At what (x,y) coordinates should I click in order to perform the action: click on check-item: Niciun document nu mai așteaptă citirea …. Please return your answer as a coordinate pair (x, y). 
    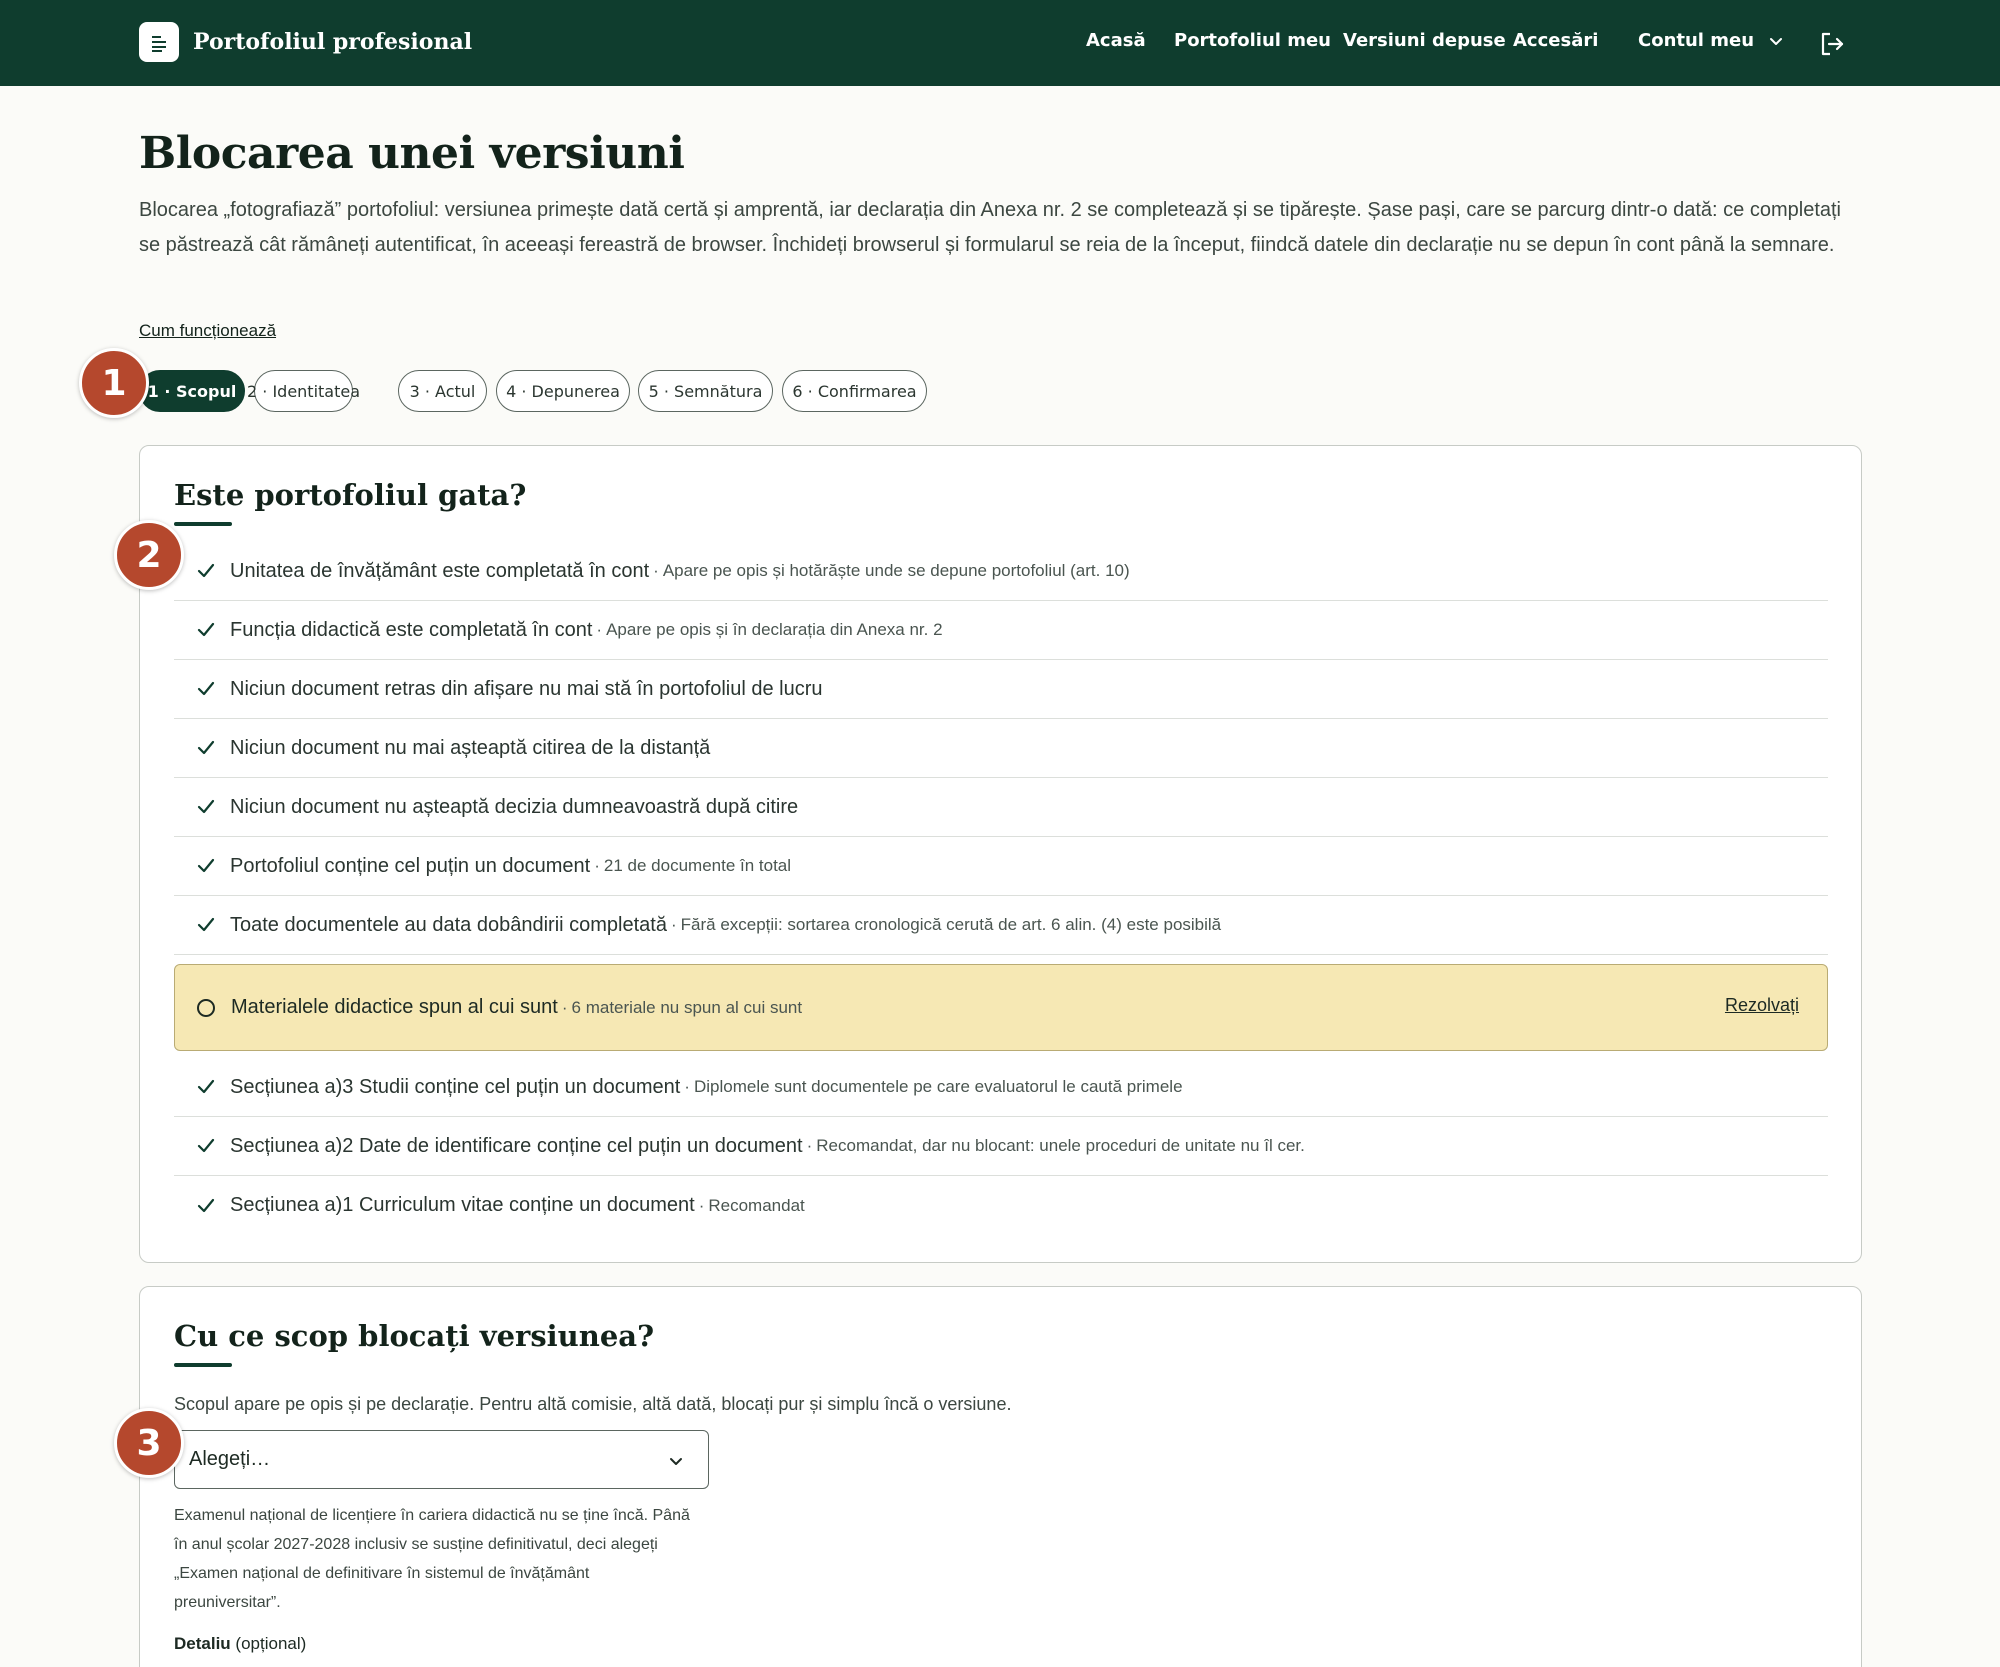
    Looking at the image, I should click on (1001, 748).